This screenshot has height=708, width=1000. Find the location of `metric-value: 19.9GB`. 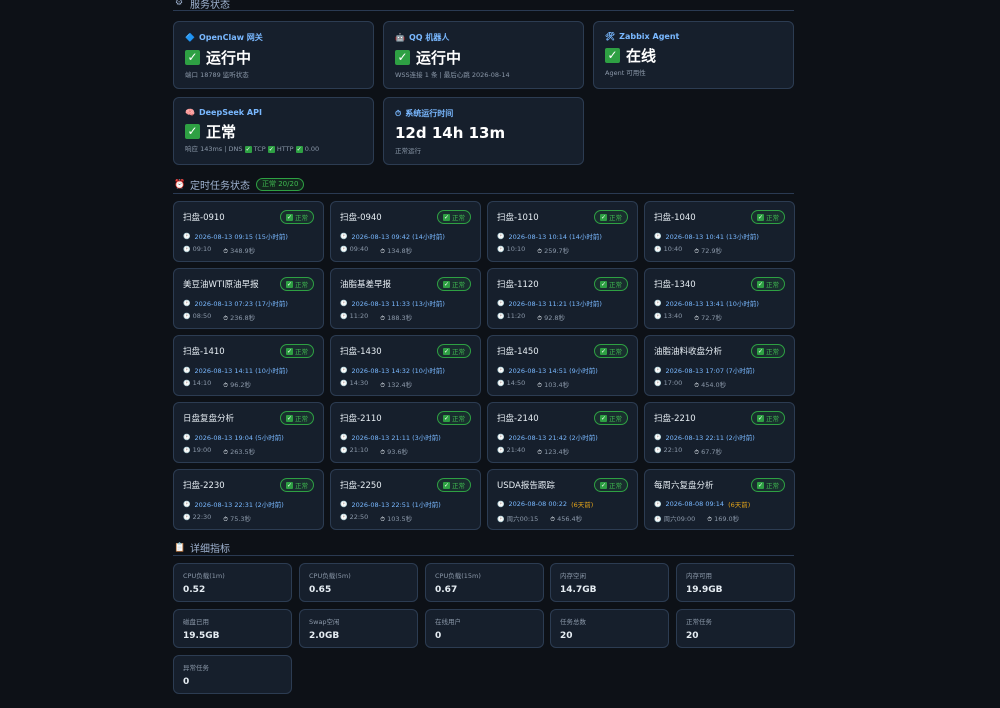

metric-value: 19.9GB is located at coordinates (704, 590).